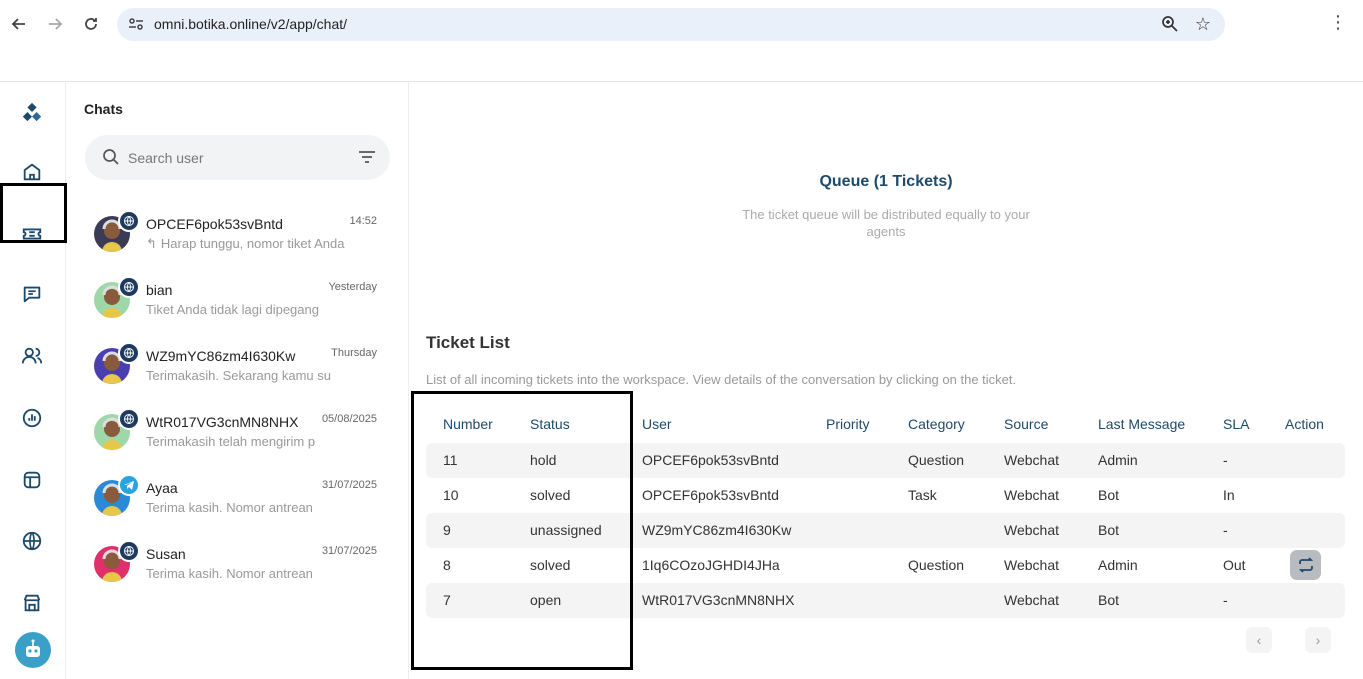  What do you see at coordinates (1234, 565) in the screenshot?
I see `ticket-cell-sla: Out` at bounding box center [1234, 565].